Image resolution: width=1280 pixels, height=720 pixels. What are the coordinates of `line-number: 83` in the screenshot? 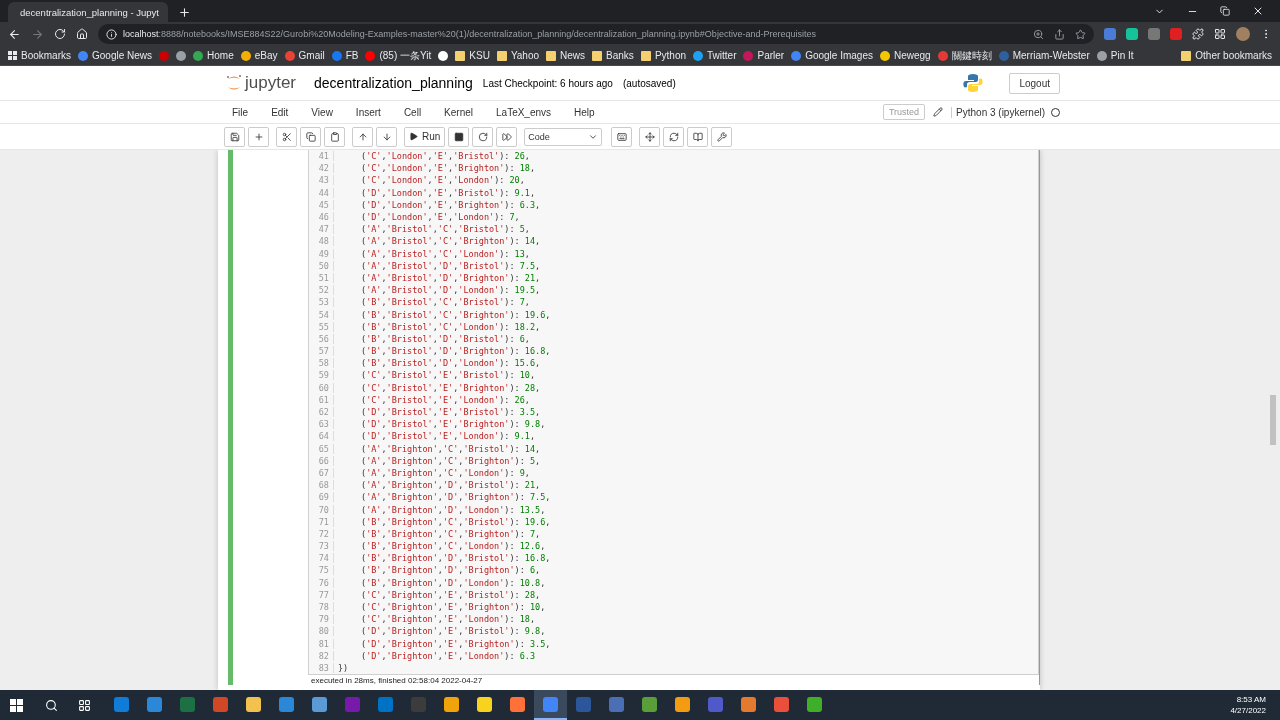 It's located at (321, 667).